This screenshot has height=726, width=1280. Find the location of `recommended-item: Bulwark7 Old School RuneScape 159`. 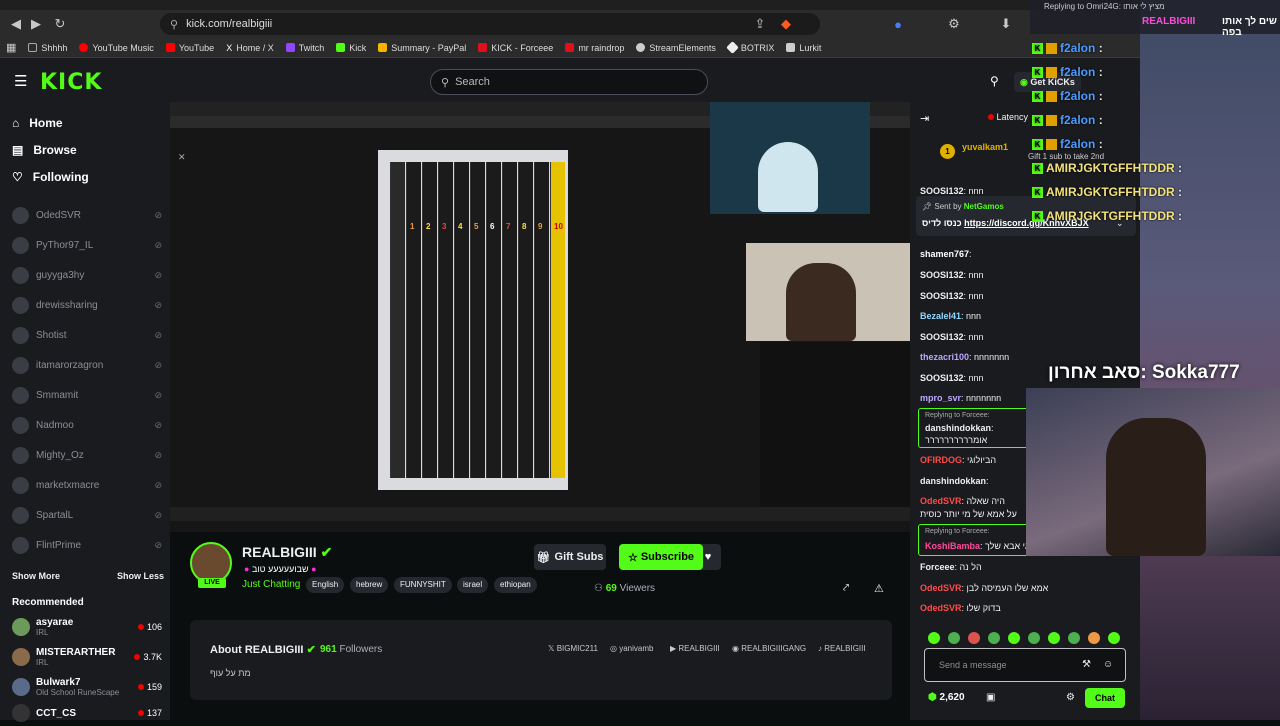

recommended-item: Bulwark7 Old School RuneScape 159 is located at coordinates (87, 687).